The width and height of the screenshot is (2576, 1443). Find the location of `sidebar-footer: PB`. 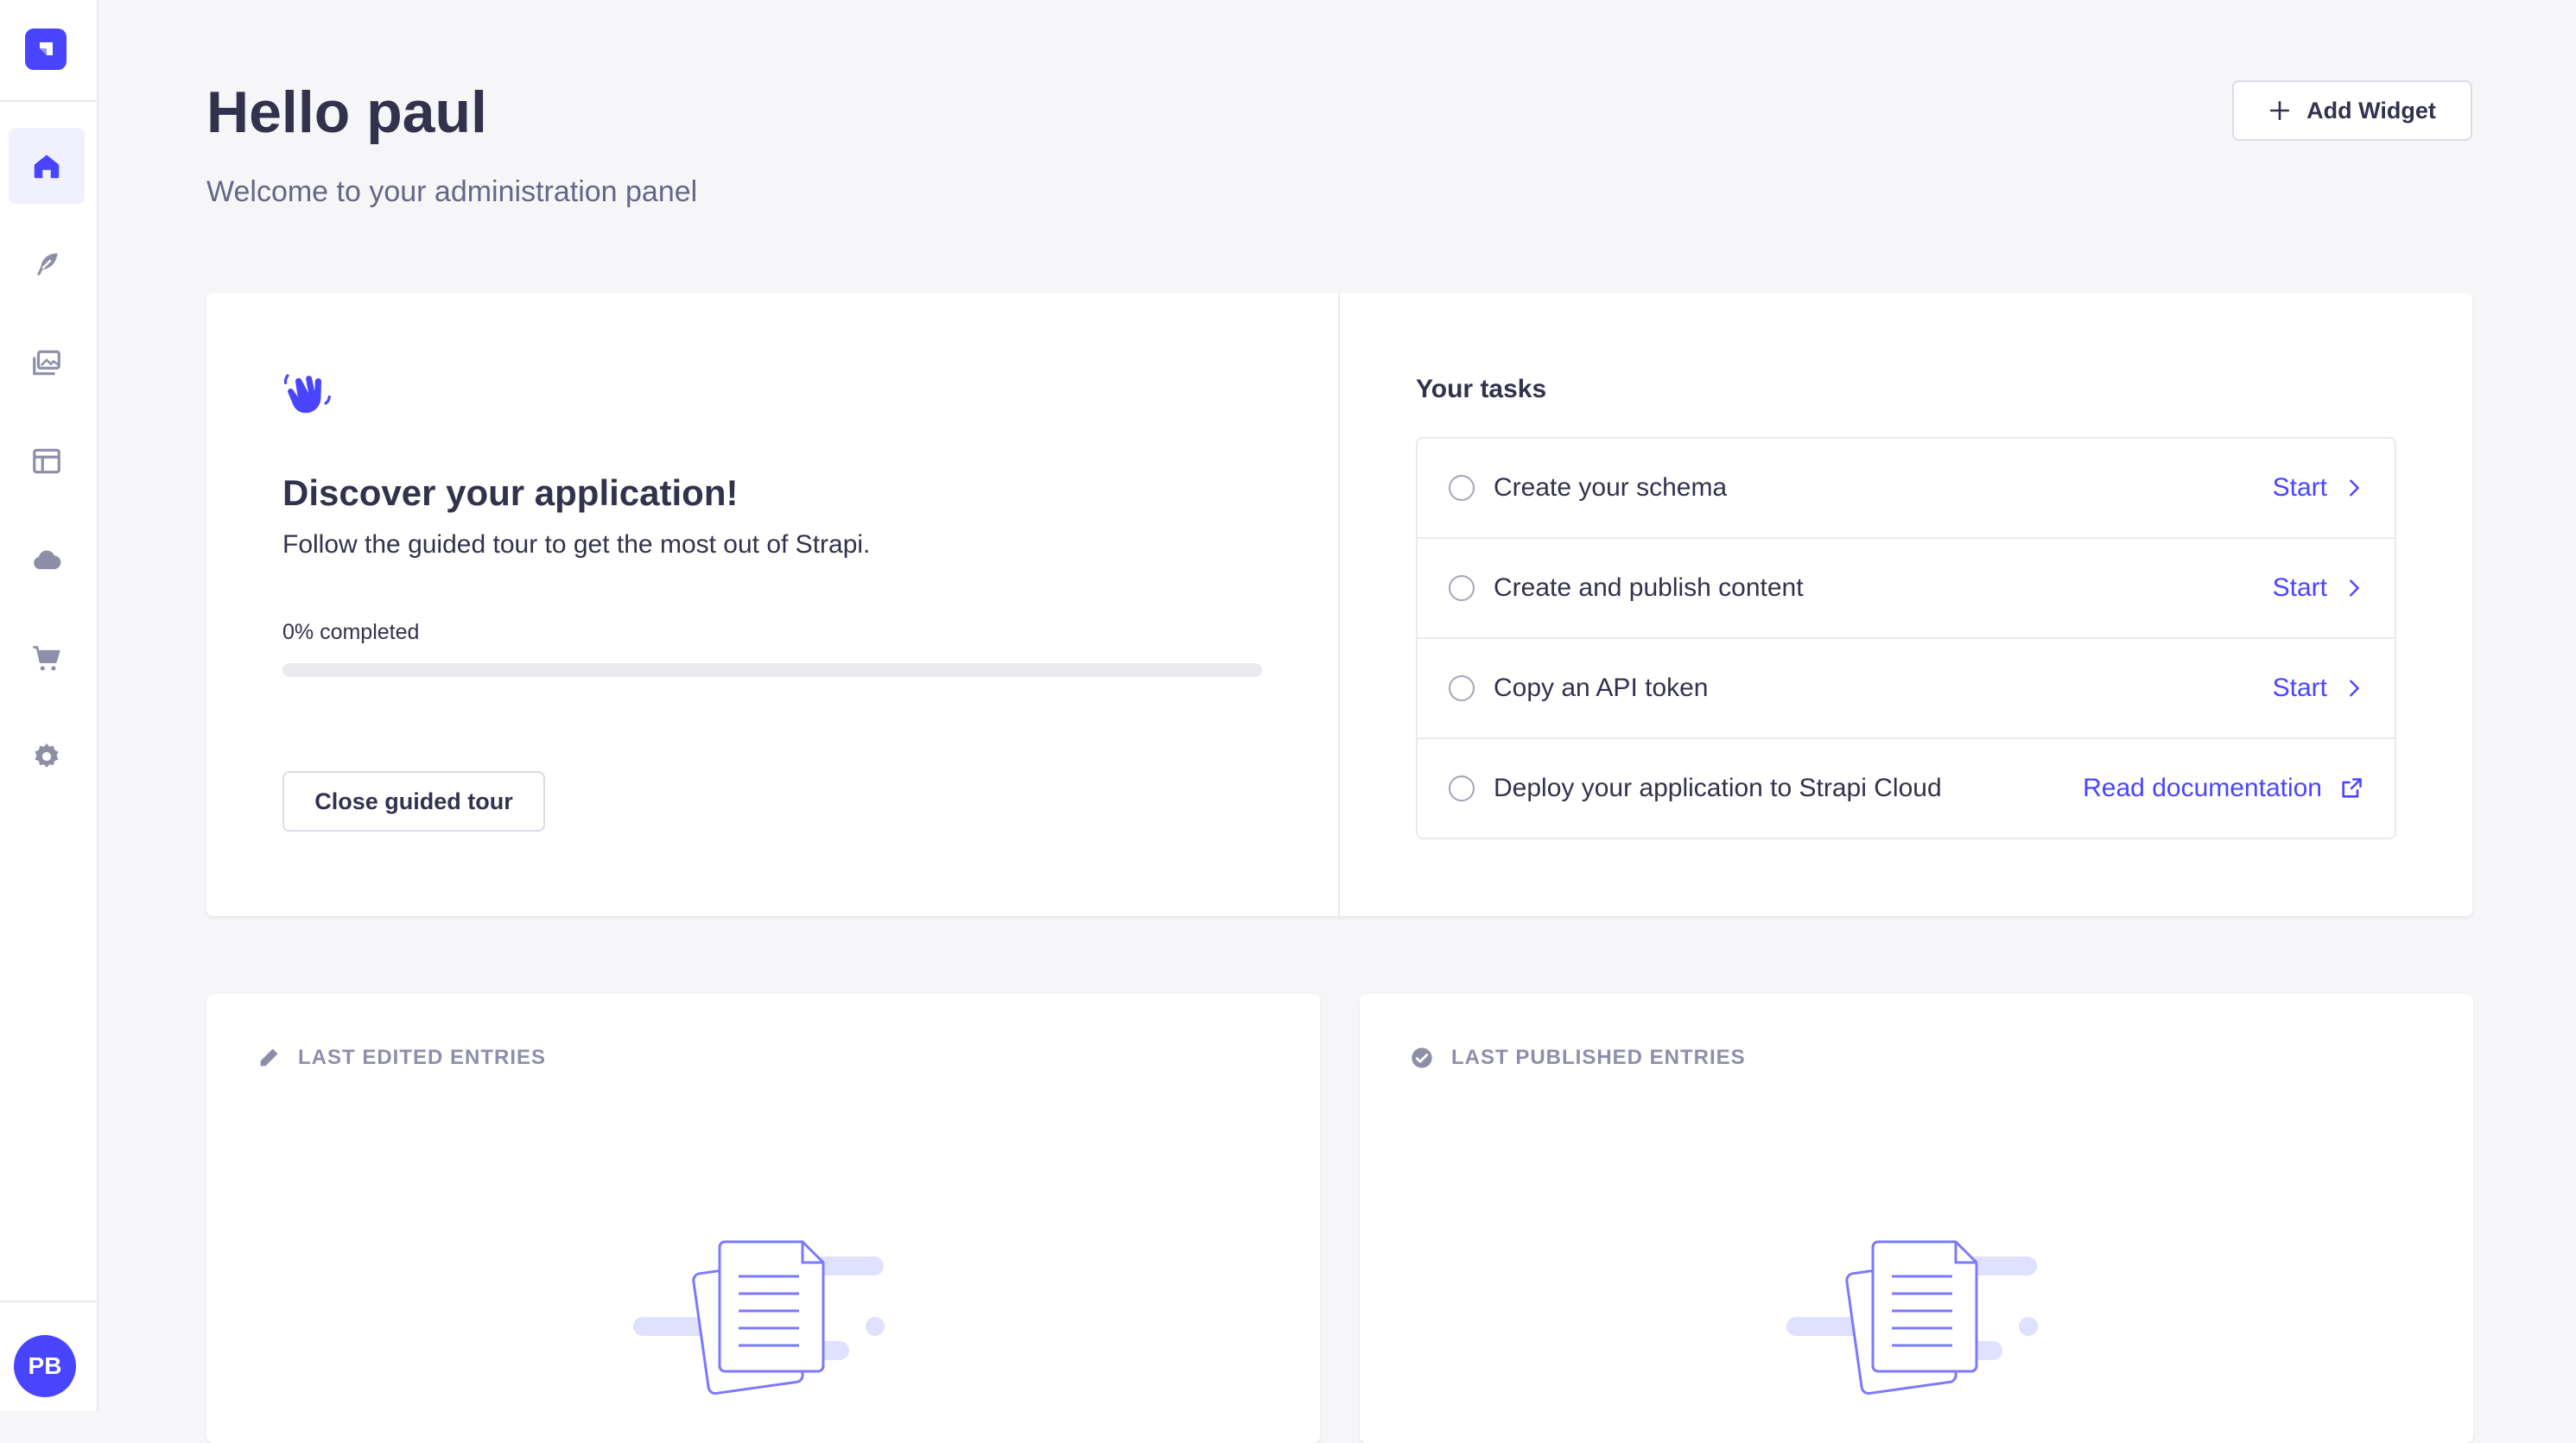

sidebar-footer: PB is located at coordinates (48, 1356).